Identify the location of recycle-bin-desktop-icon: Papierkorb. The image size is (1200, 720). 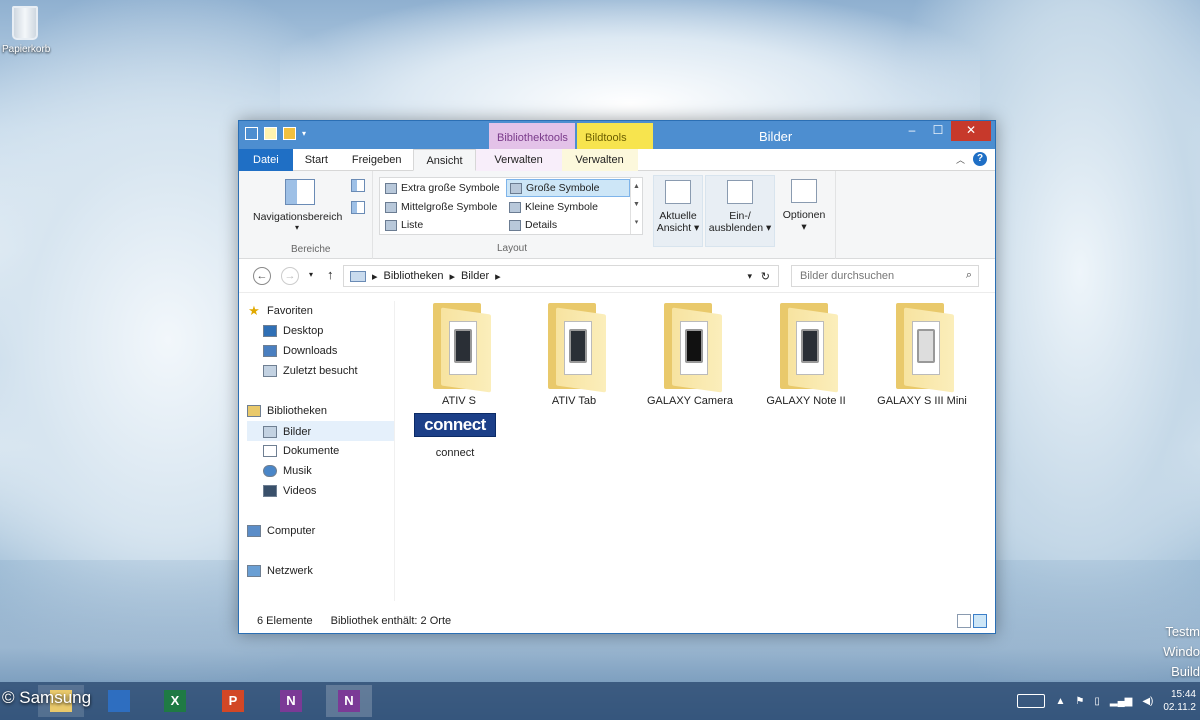
(26, 30).